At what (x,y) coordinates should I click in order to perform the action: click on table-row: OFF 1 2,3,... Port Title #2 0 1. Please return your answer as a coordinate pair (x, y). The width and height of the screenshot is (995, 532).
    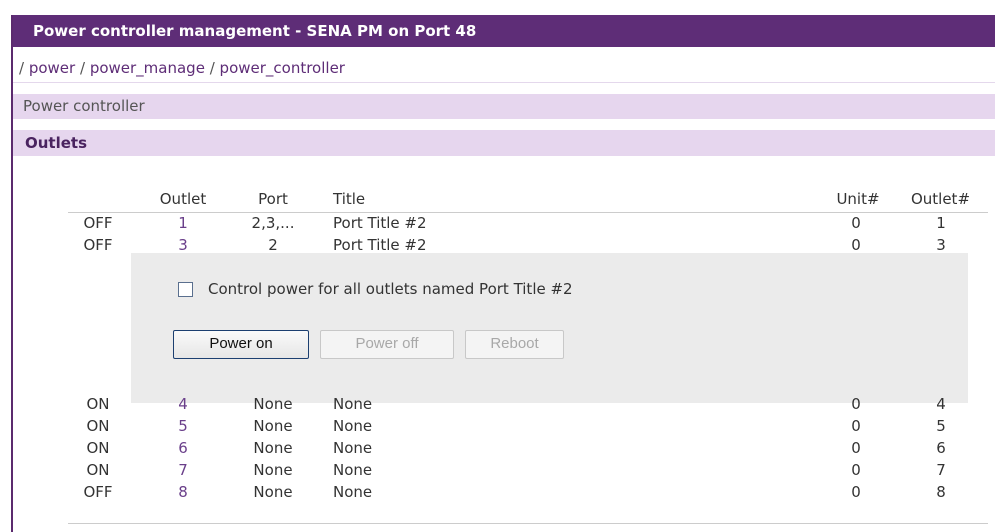
    Looking at the image, I should click on (528, 223).